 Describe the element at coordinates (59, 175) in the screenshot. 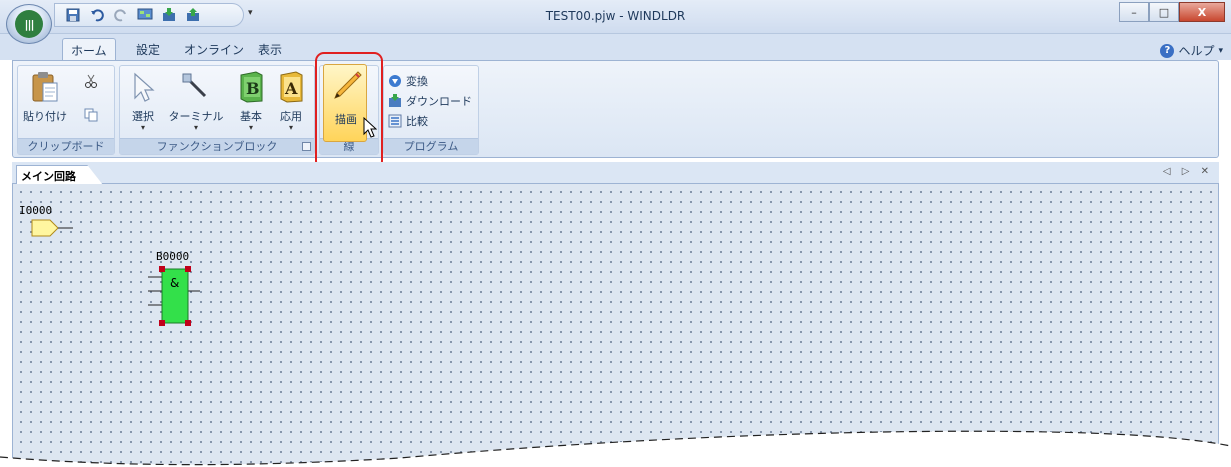

I see `tab-main-circuit: メイン回路` at that location.